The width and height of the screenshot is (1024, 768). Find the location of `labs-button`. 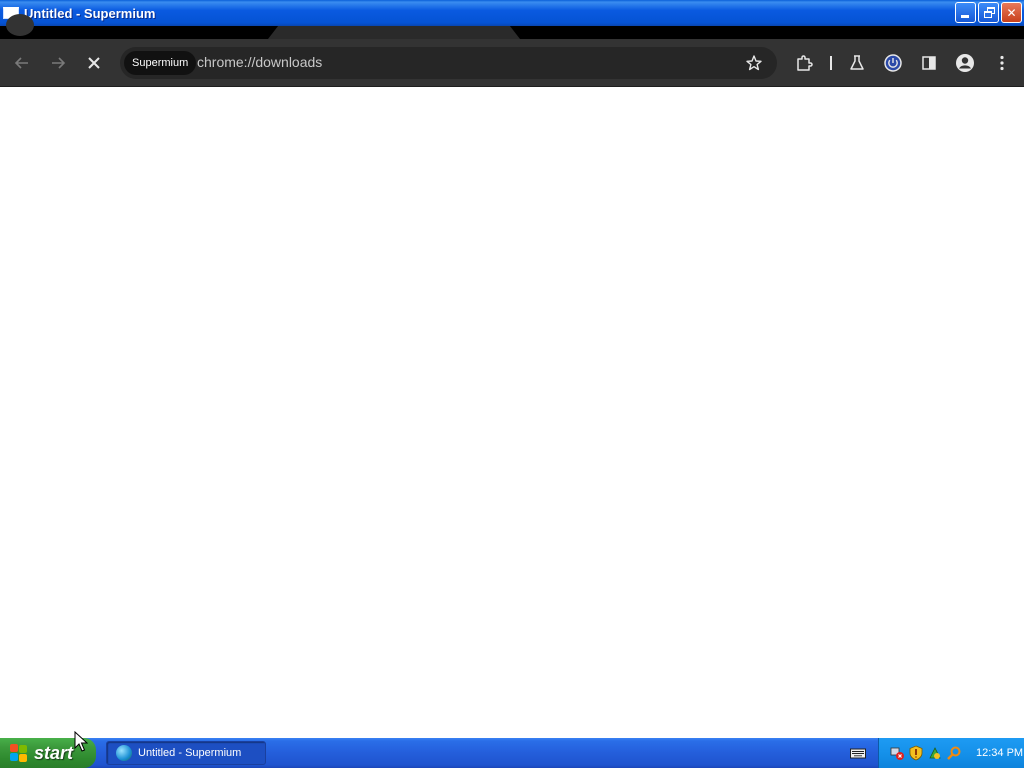

labs-button is located at coordinates (857, 63).